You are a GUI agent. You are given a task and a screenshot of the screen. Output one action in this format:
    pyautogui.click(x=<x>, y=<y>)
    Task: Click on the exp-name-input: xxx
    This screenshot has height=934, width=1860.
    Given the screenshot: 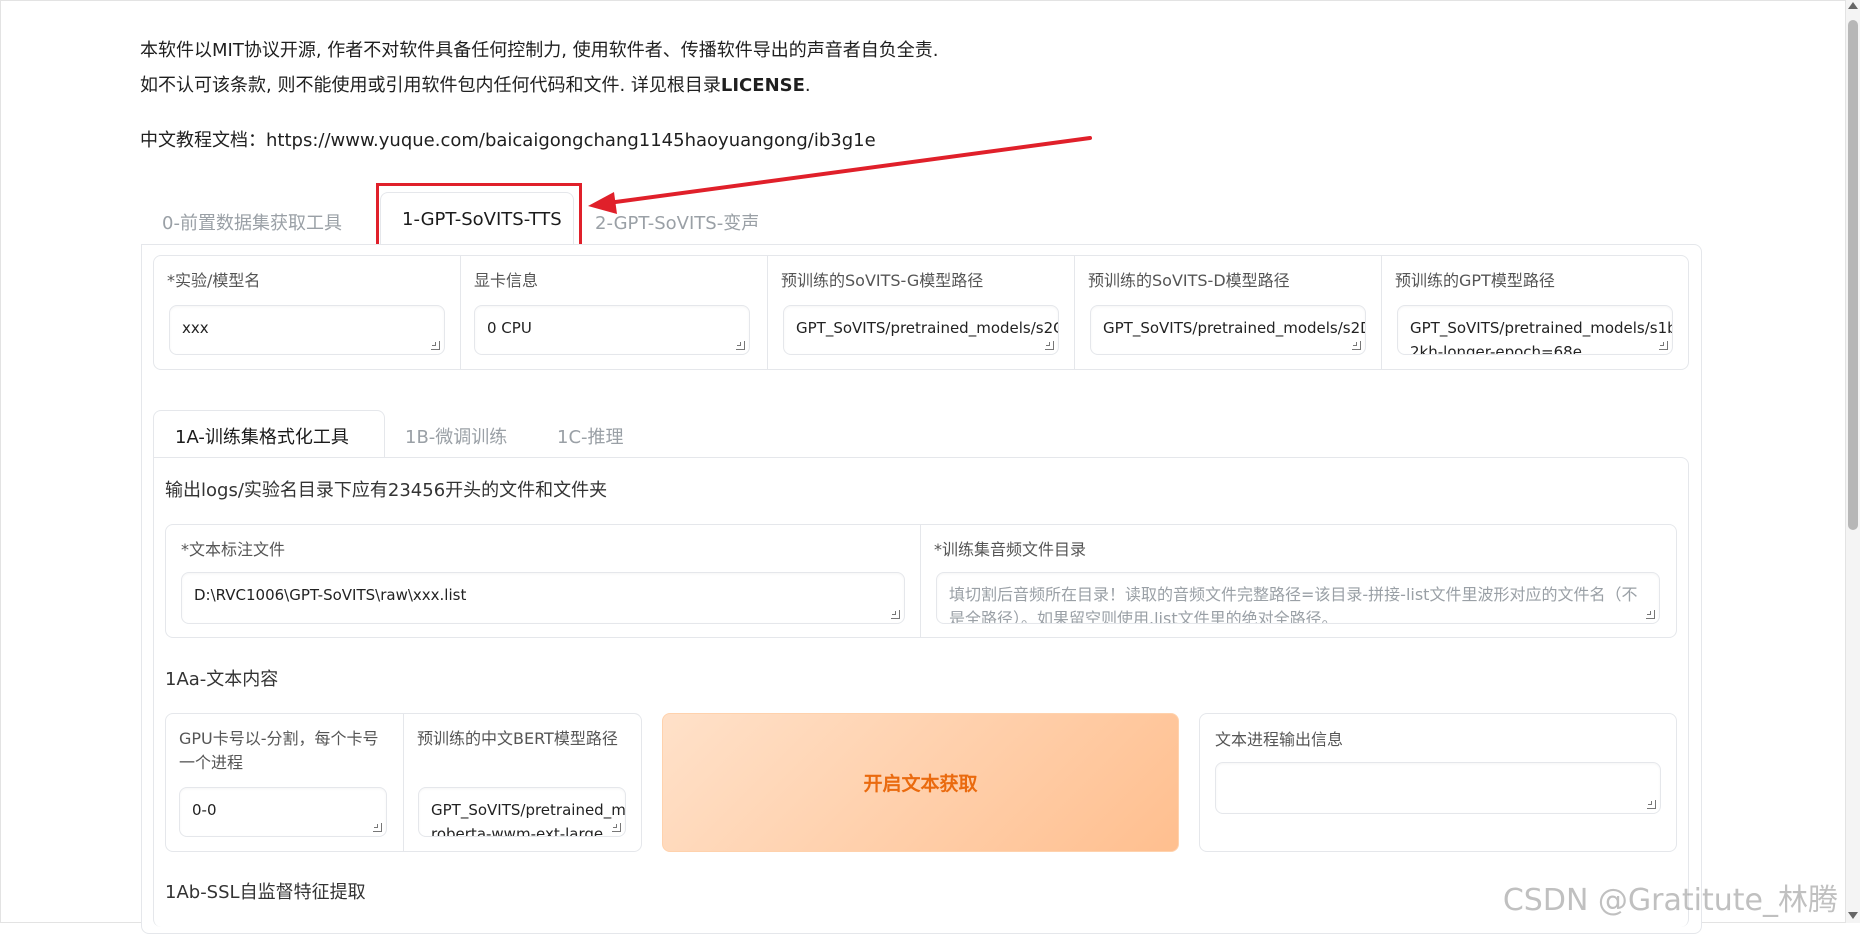 What is the action you would take?
    pyautogui.click(x=307, y=330)
    